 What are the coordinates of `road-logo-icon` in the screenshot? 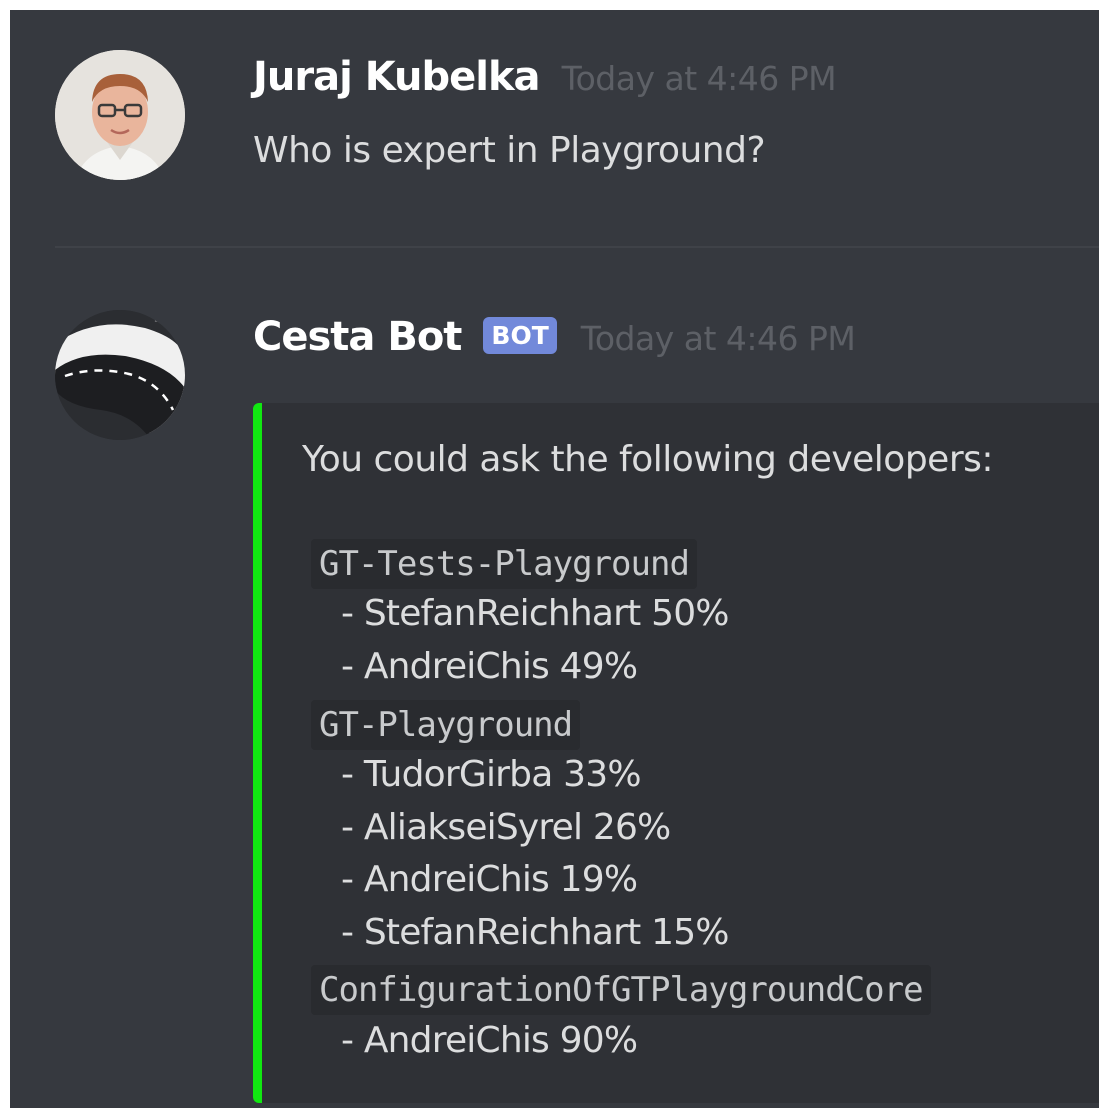 It's located at (120, 375).